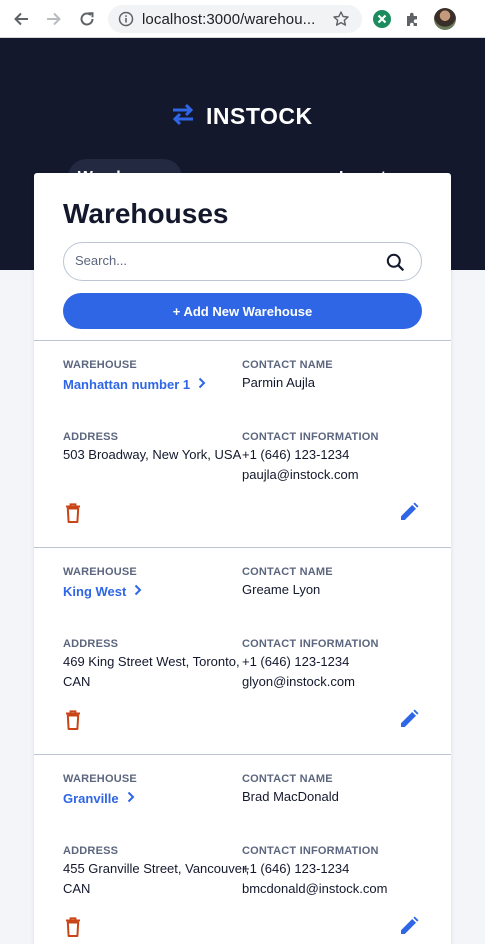 This screenshot has height=944, width=485. What do you see at coordinates (413, 19) in the screenshot?
I see `extensions-puzzle-icon` at bounding box center [413, 19].